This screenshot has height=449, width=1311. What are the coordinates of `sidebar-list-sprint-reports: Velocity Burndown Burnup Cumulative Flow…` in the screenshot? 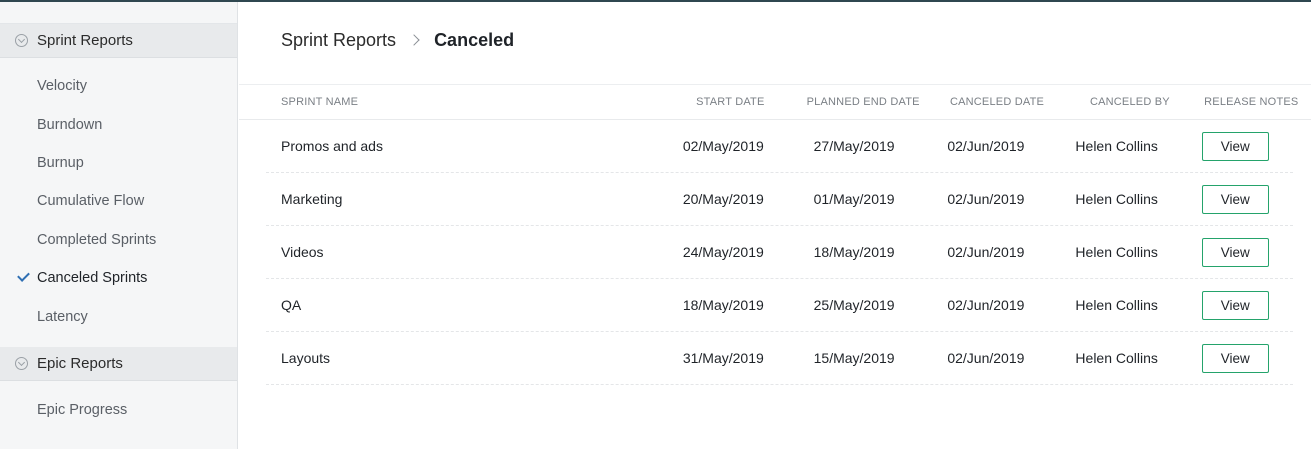 It's located at (118, 197).